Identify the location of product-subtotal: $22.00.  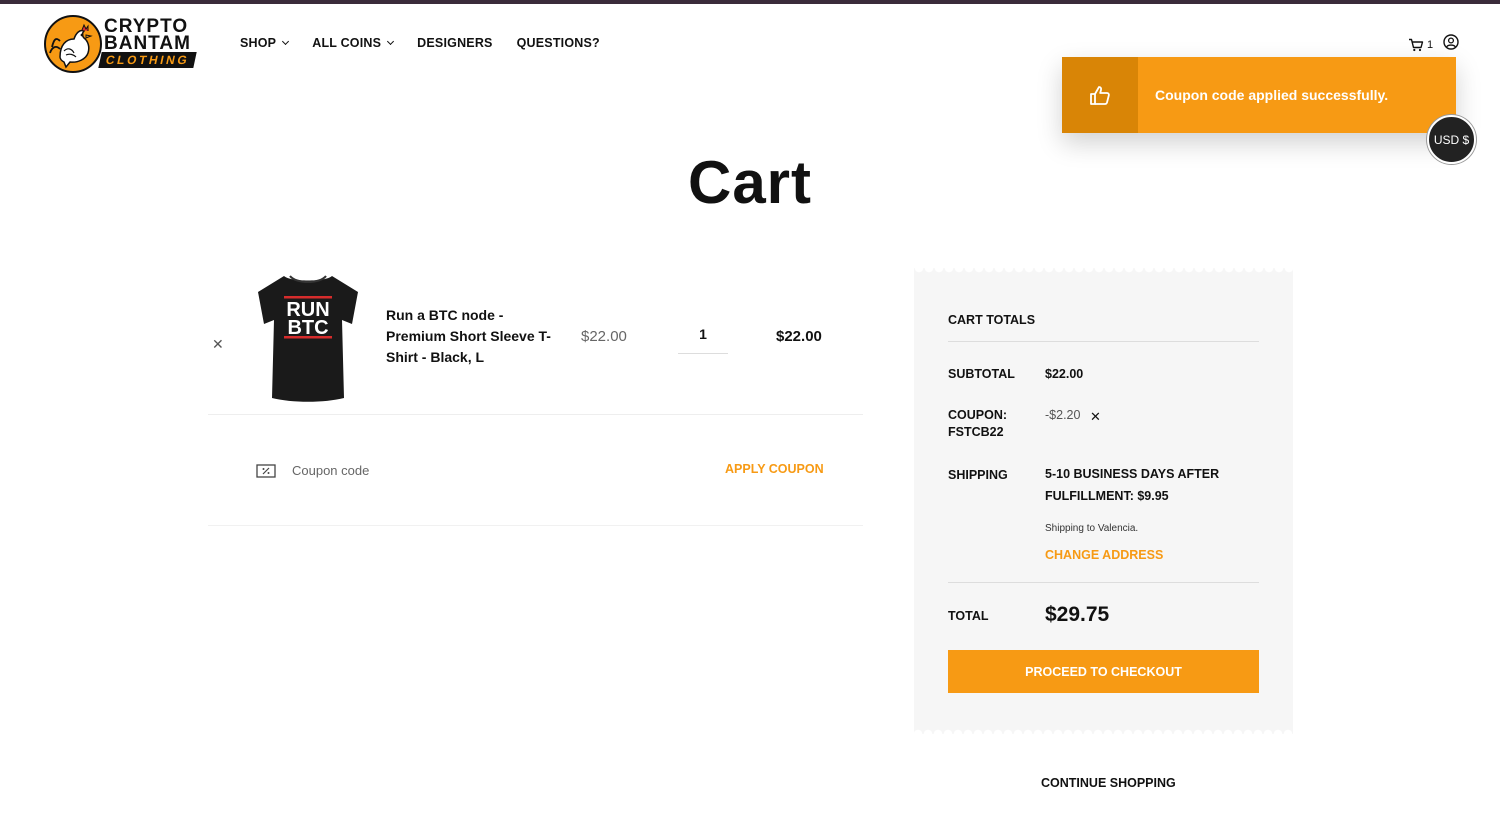
(799, 336).